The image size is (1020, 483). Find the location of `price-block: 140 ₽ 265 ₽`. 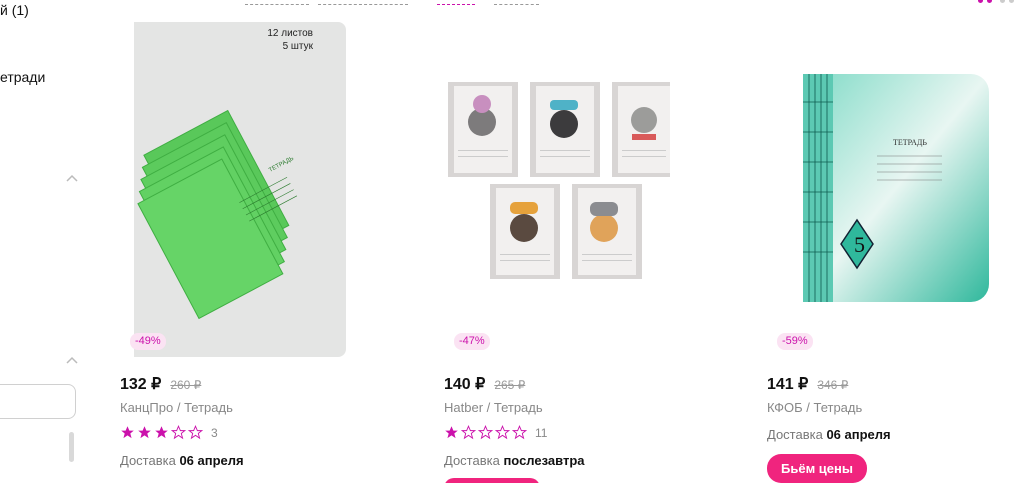

price-block: 140 ₽ 265 ₽ is located at coordinates (484, 384).